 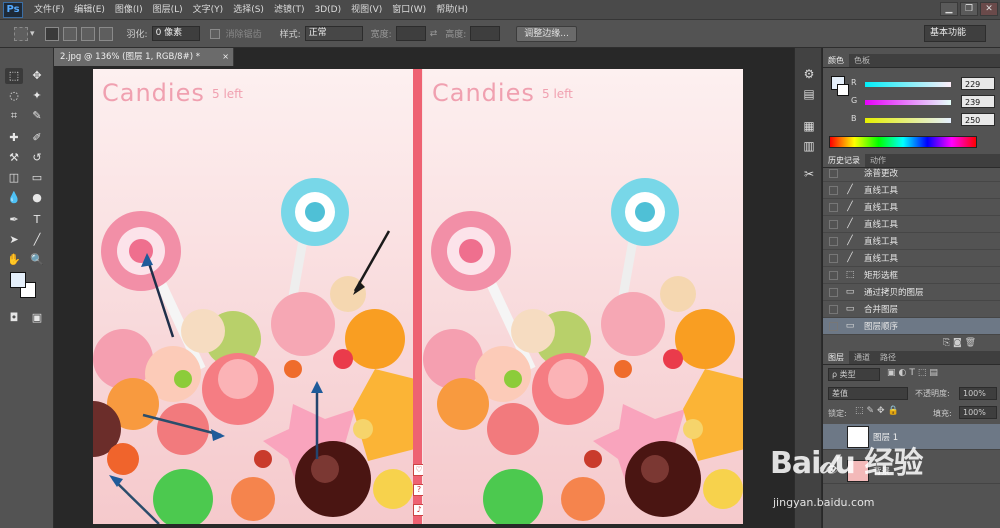 What do you see at coordinates (14, 158) in the screenshot?
I see `clone-stamp-icon: ⚒` at bounding box center [14, 158].